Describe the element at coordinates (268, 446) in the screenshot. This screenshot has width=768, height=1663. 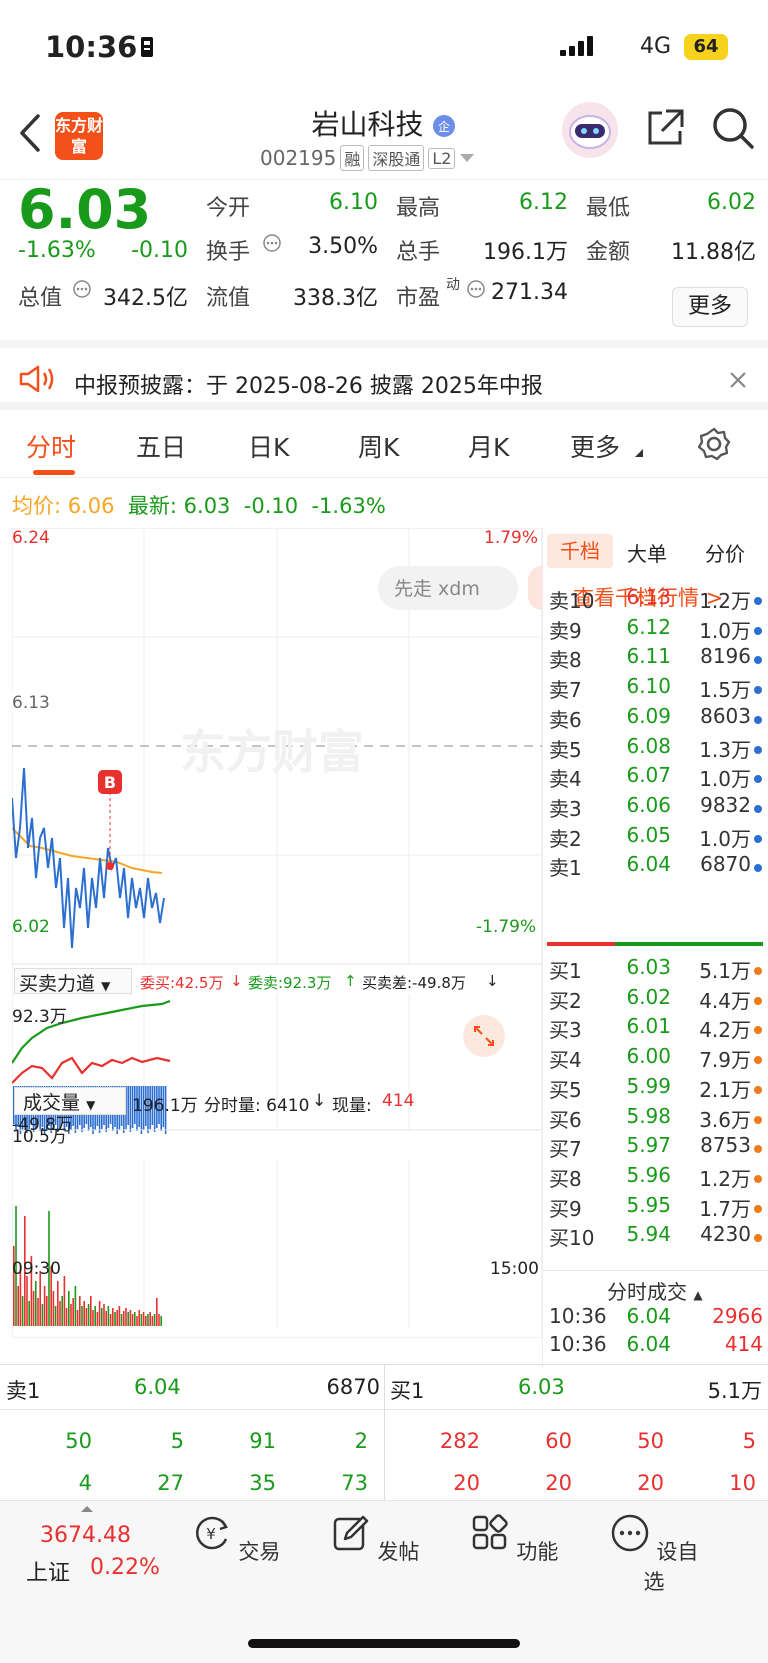
I see `tab-daily-k: 日K` at that location.